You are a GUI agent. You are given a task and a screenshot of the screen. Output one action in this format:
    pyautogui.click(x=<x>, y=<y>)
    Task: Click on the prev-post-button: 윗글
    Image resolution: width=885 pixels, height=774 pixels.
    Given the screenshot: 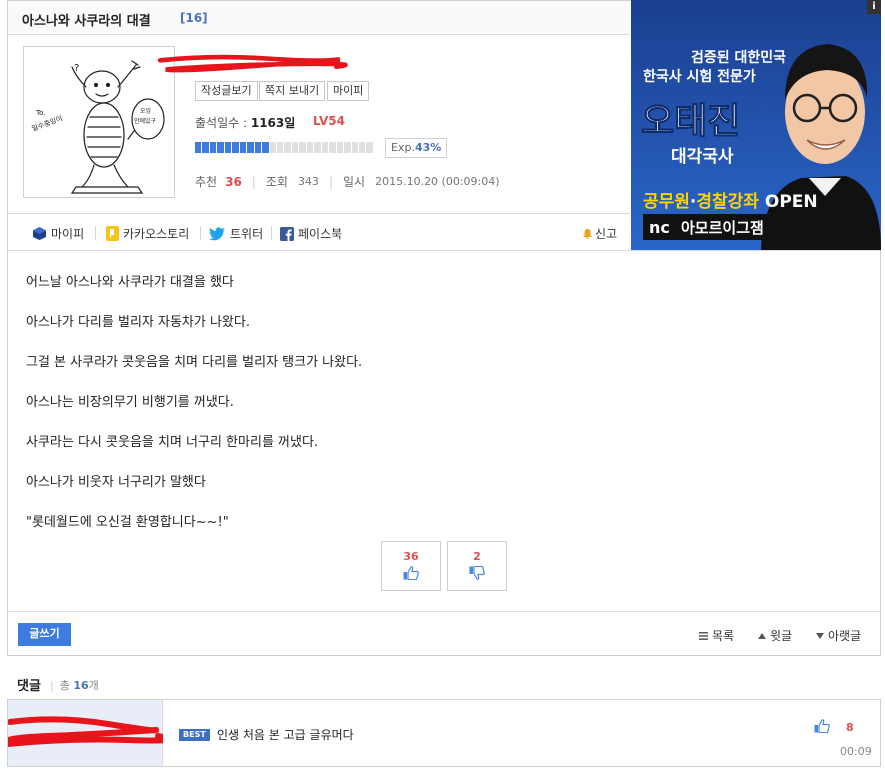 What is the action you would take?
    pyautogui.click(x=775, y=635)
    